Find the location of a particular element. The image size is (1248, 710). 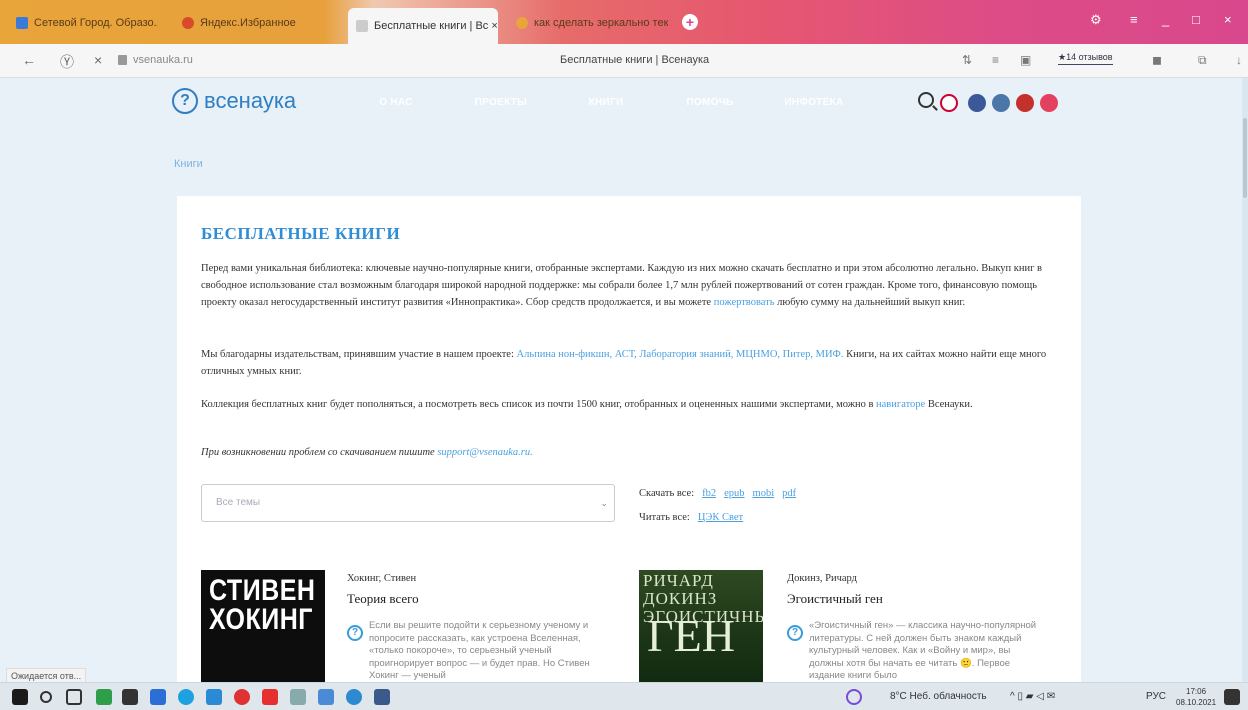

nav-books-button: КНИГИ is located at coordinates (606, 103).